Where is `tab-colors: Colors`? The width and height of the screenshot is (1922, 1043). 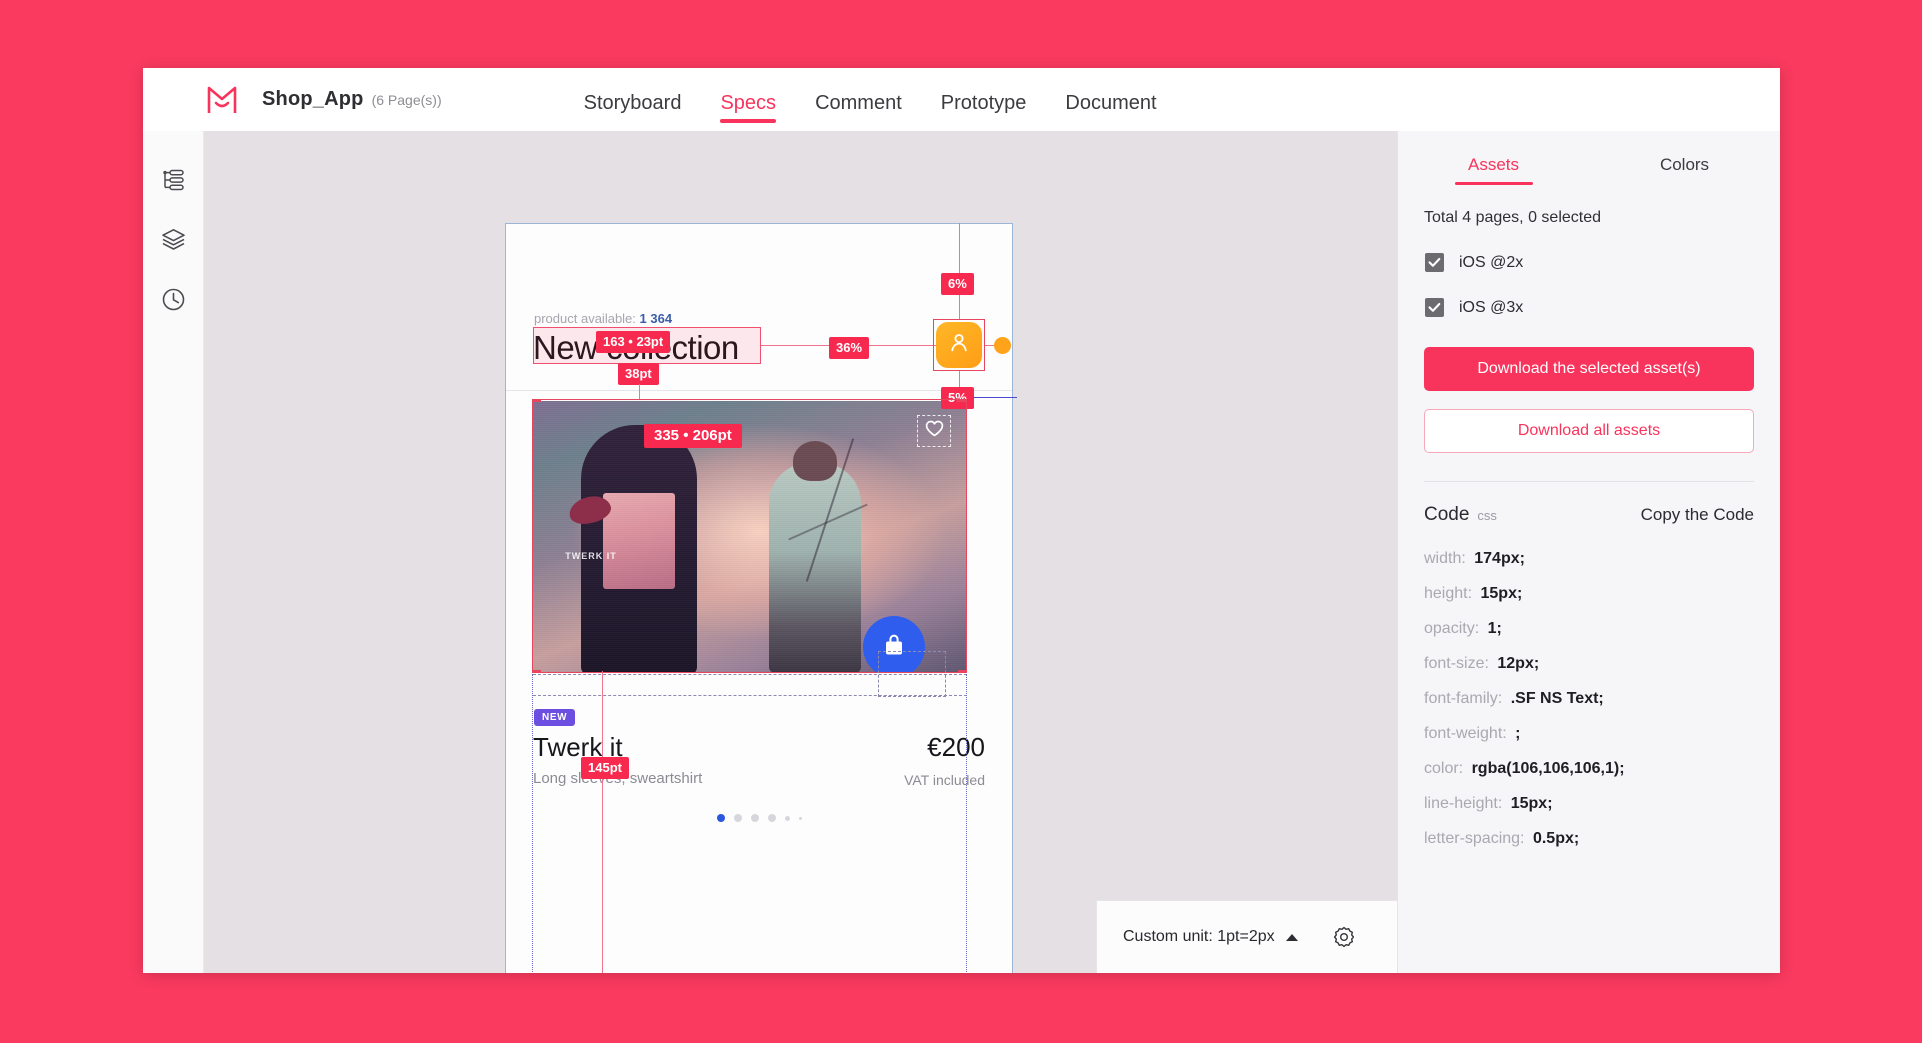
tab-colors: Colors is located at coordinates (1684, 171).